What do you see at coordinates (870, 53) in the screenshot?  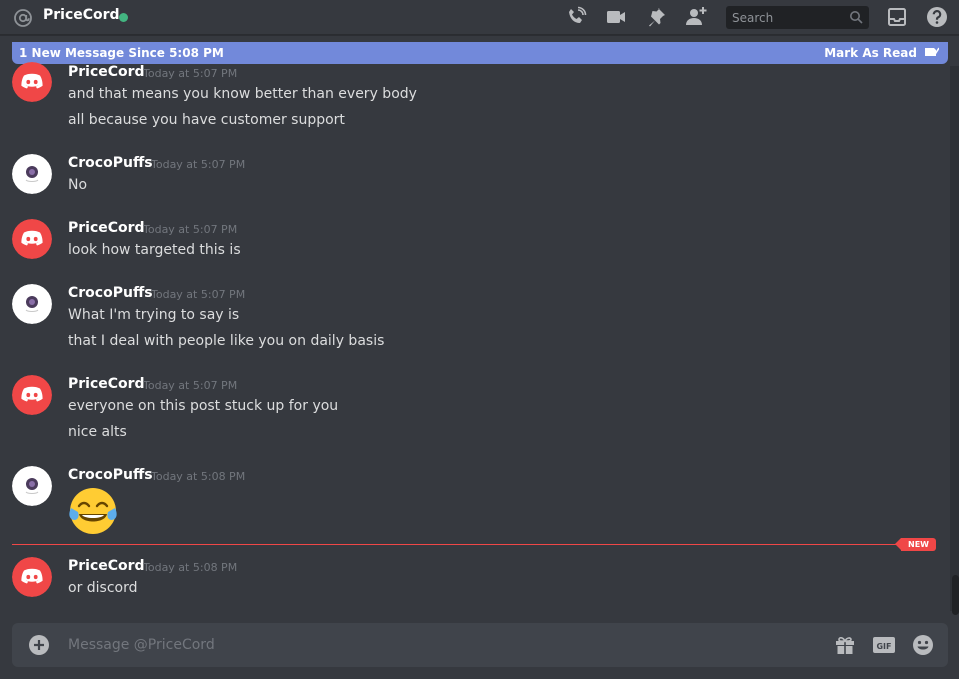 I see `mark-as-read-button: Mark As Read` at bounding box center [870, 53].